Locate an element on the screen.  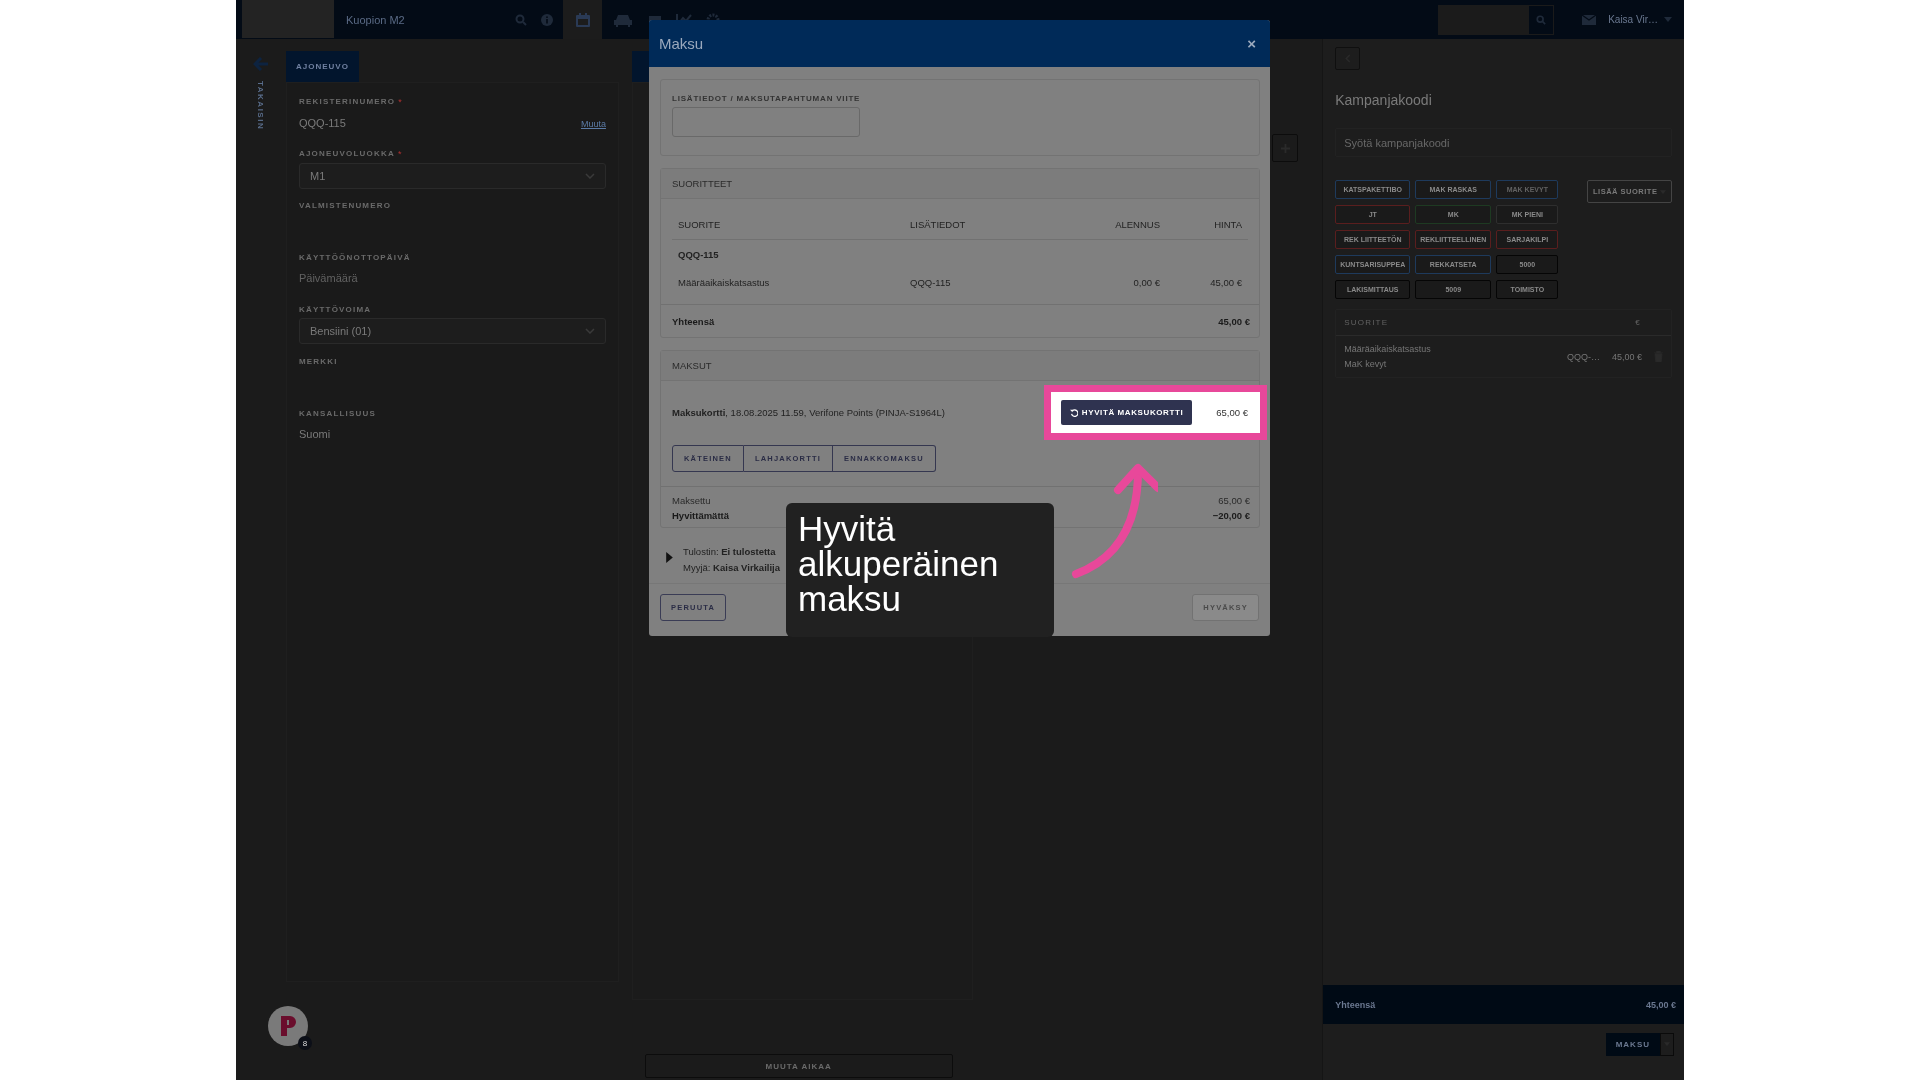
campaign-code-field: Syötä kampanjakoodi is located at coordinates (1503, 142).